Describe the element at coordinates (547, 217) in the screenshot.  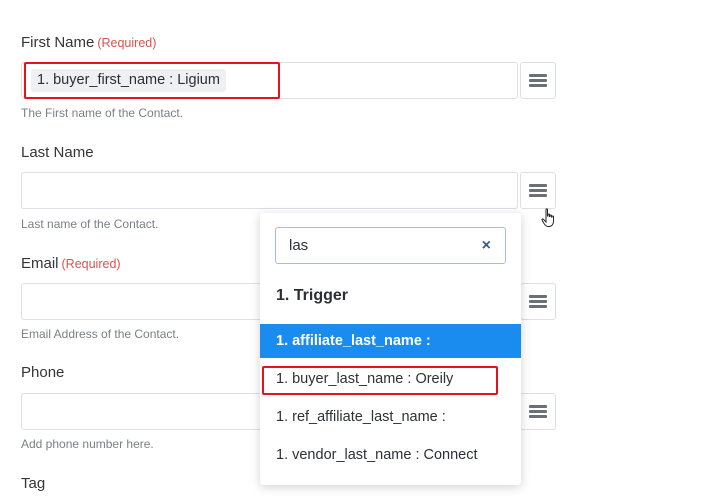
I see `hand-pointer-icon` at that location.